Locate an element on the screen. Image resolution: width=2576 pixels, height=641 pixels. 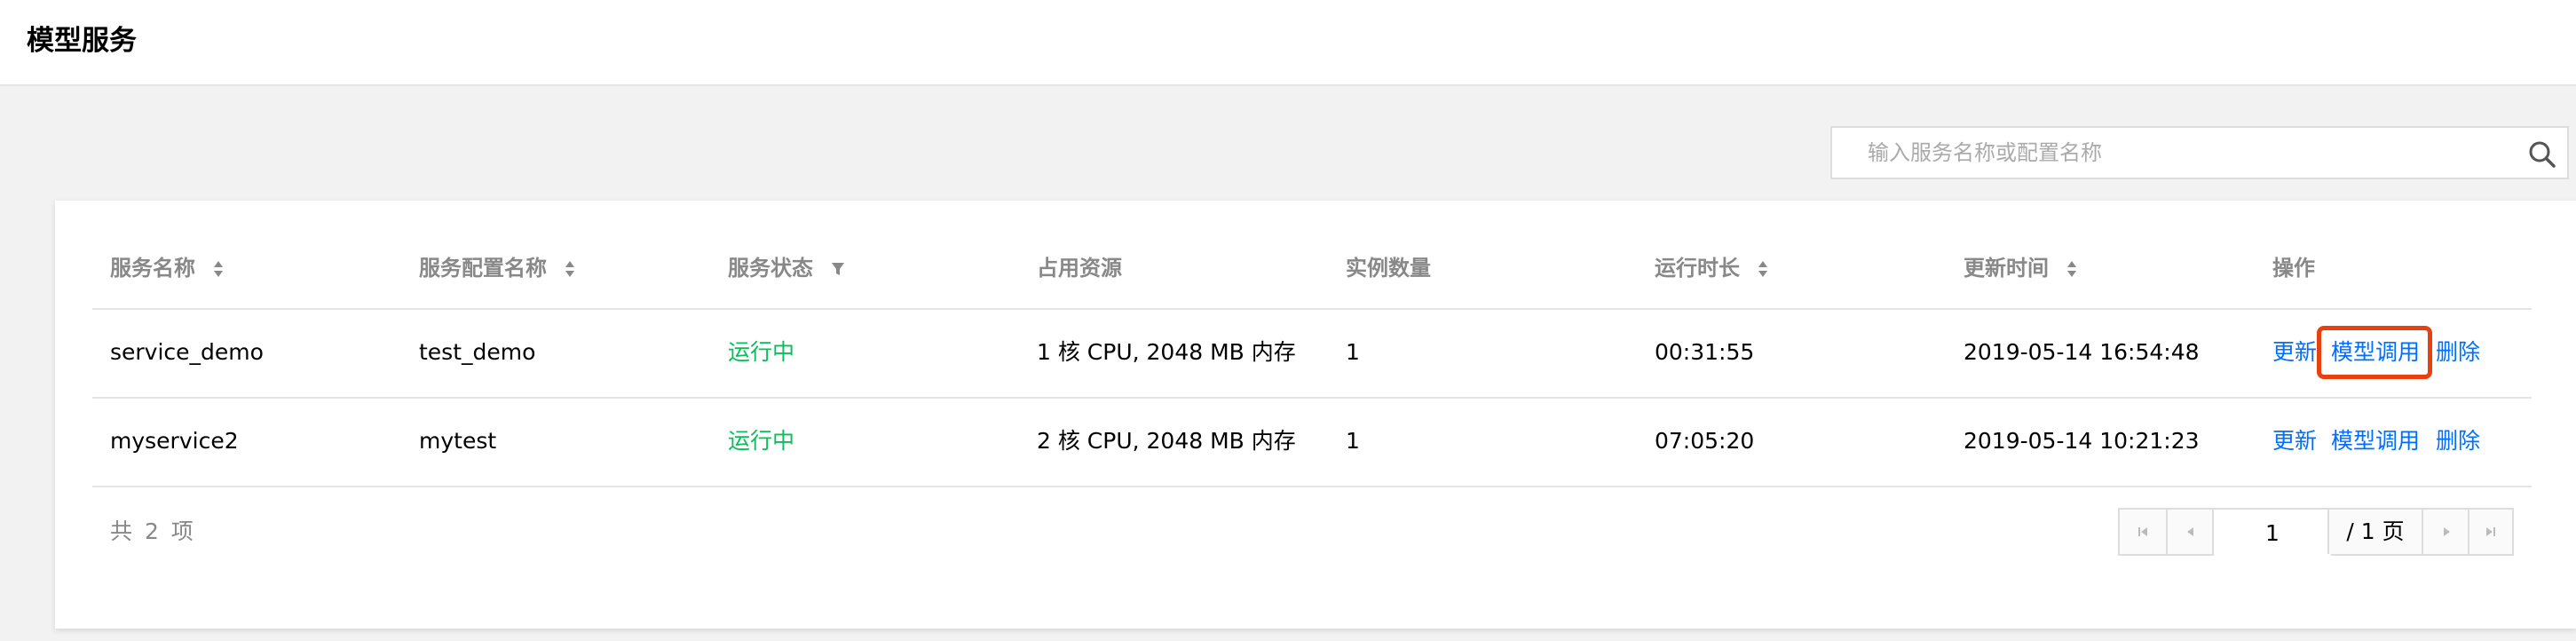
next-page-button is located at coordinates (2446, 532).